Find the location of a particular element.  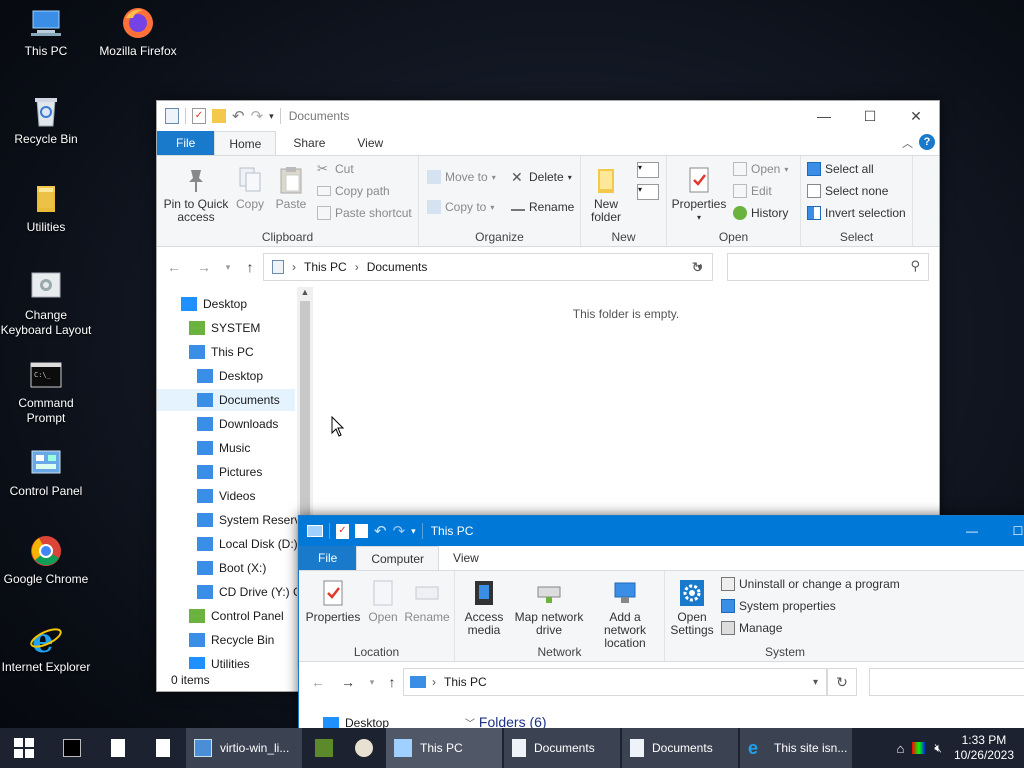

move-to-button: Move to ▾ is located at coordinates (461, 177).